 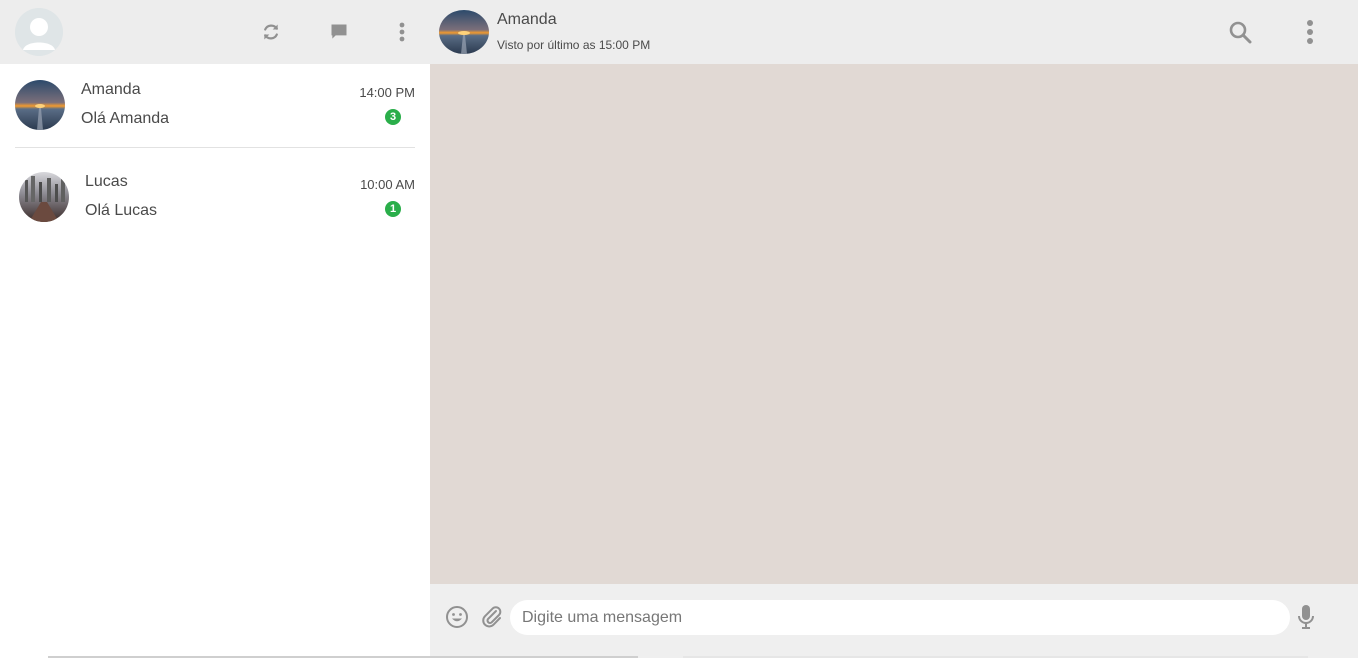 I want to click on sidebar-header, so click(x=215, y=32).